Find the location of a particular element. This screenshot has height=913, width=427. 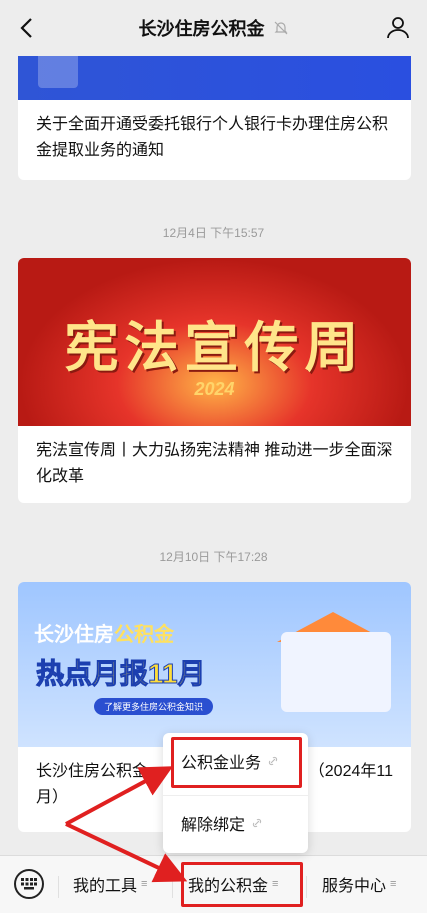

link-icon is located at coordinates (257, 823).